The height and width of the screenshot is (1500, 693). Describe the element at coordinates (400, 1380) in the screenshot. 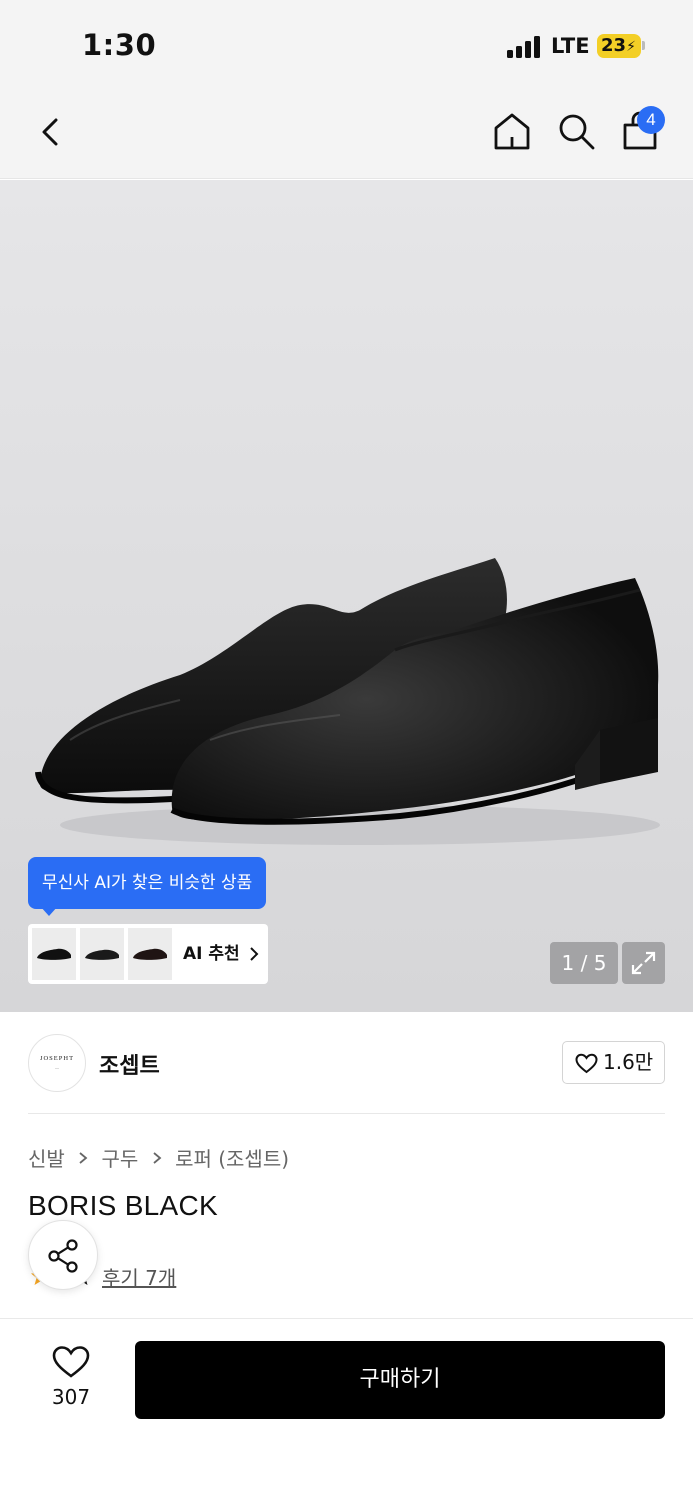

I see `buy-button: 구매하기` at that location.